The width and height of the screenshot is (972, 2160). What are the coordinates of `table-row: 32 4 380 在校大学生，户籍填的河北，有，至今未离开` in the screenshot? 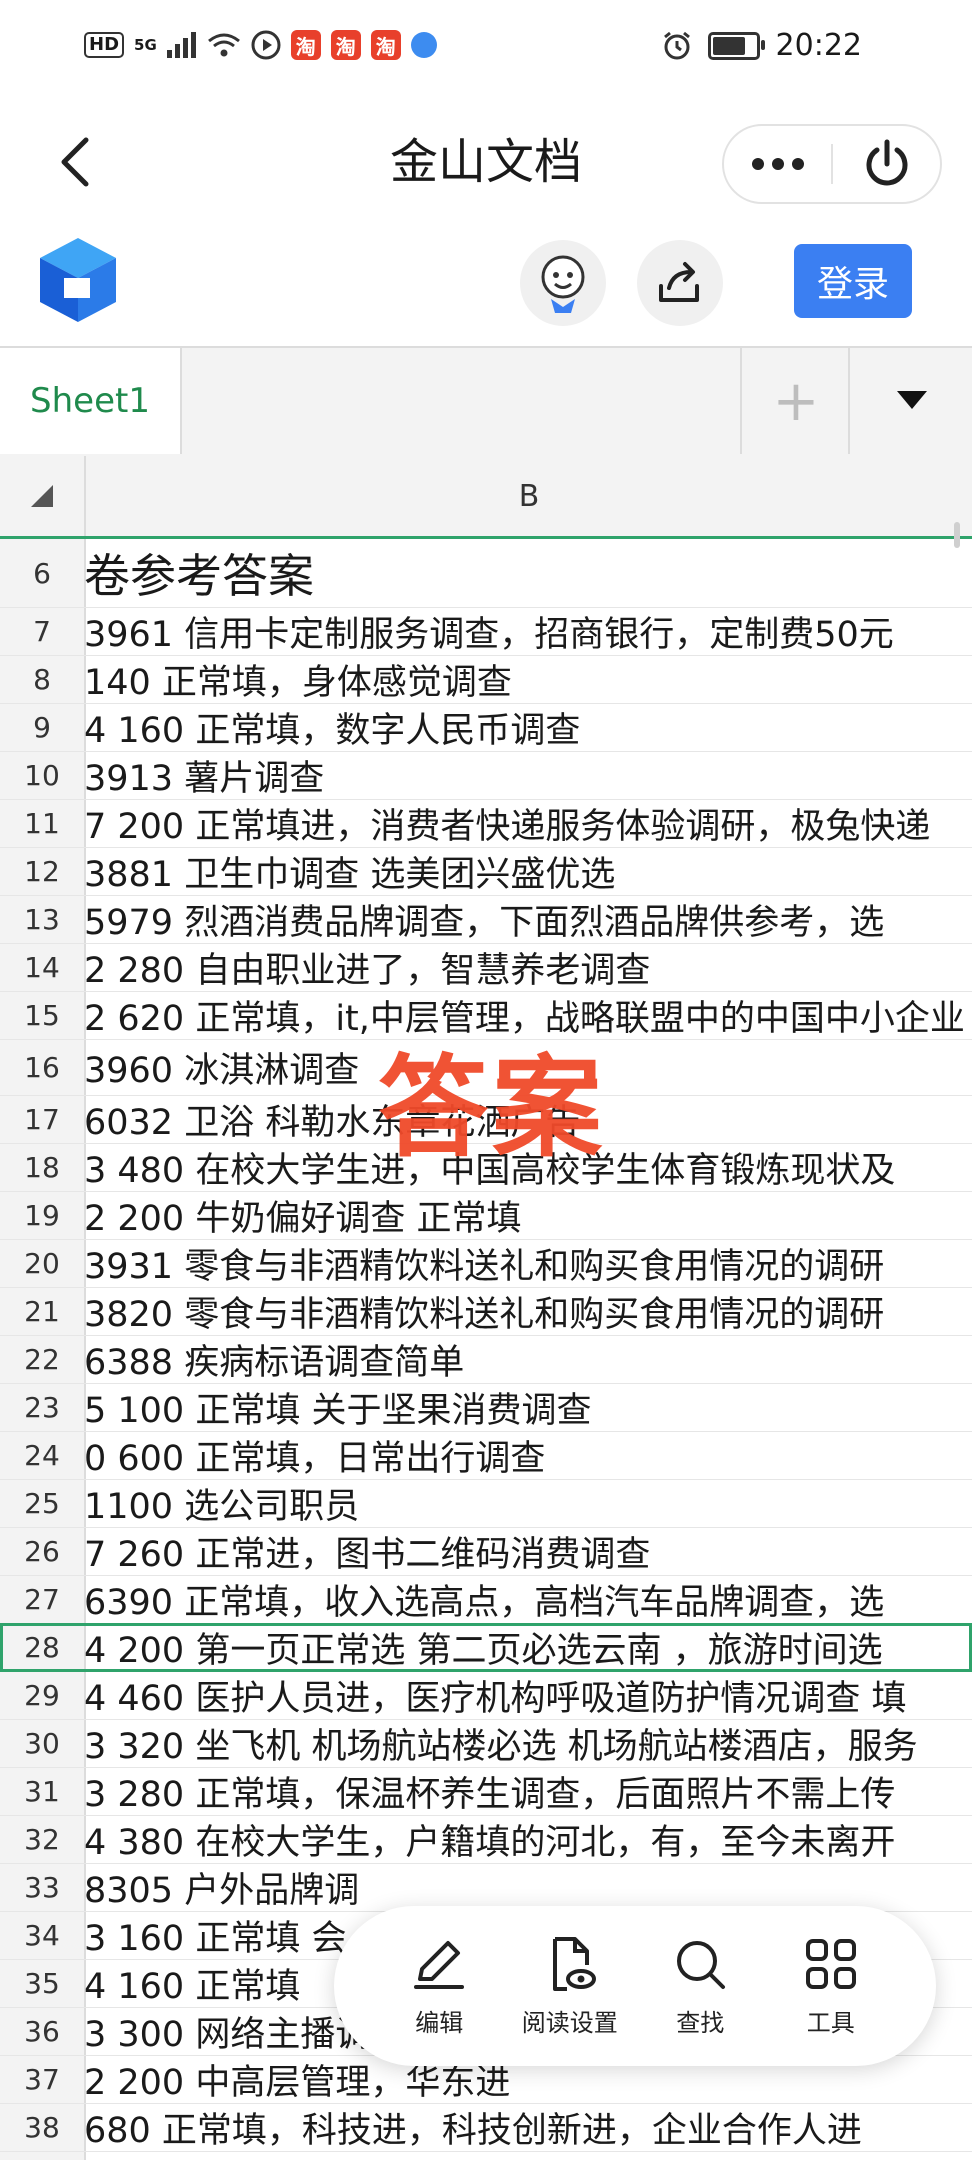 It's located at (486, 1839).